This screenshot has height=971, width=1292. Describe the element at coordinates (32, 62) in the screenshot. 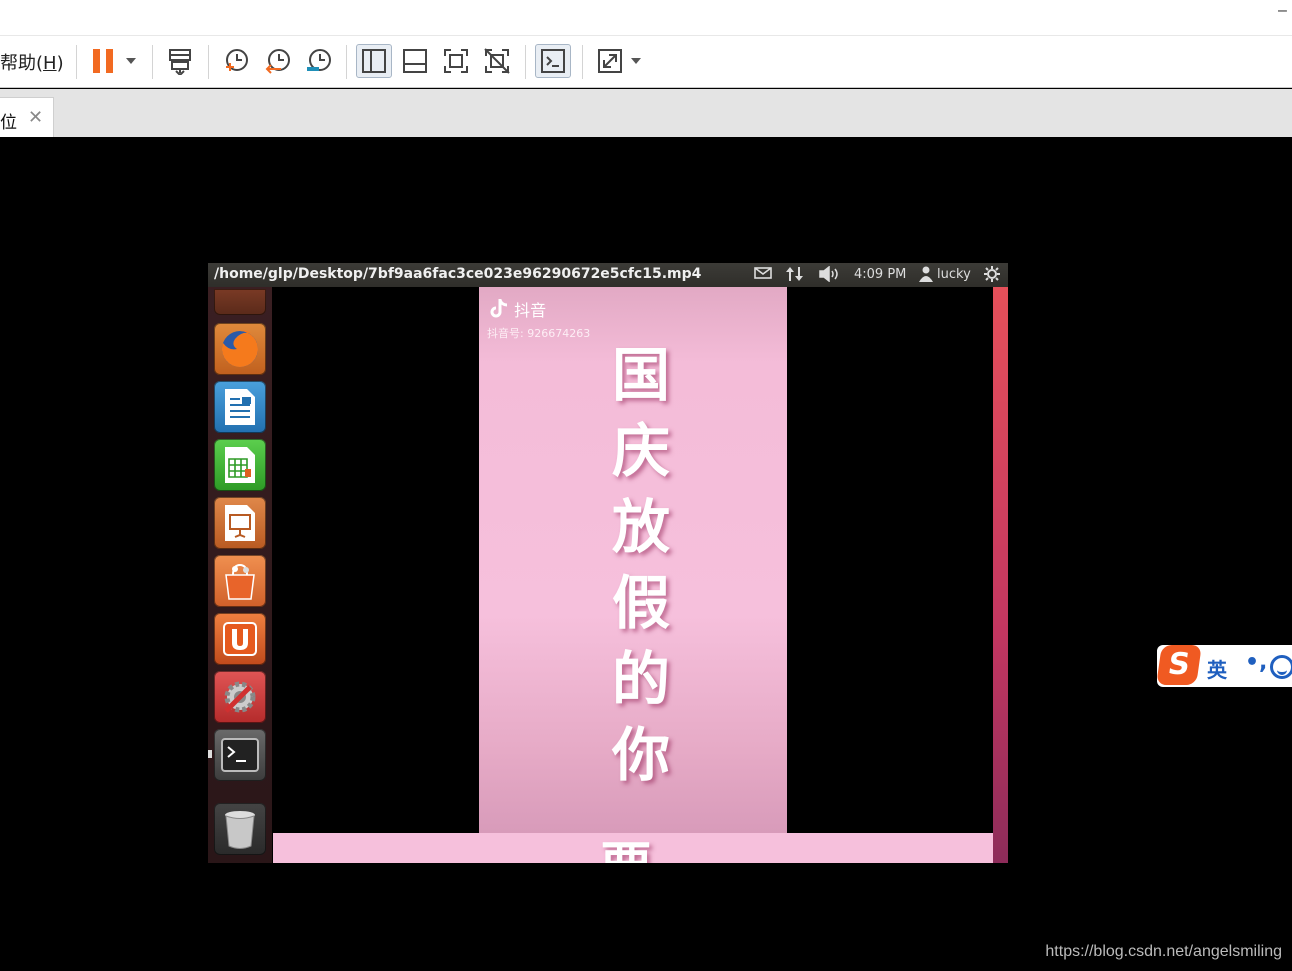

I see `menu-help: 帮助(H)` at that location.